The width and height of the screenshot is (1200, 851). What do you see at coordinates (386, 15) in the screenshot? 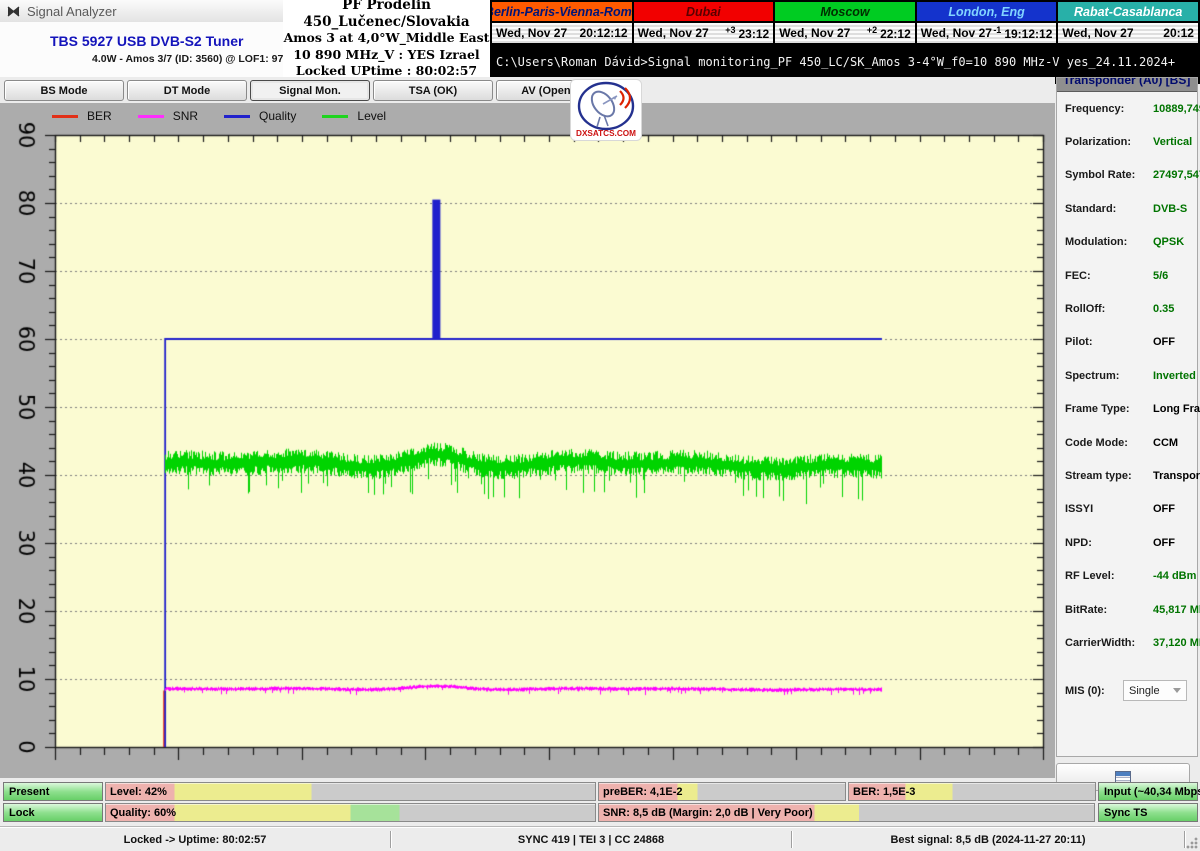
I see `station-note-line1: PF Prodelin 450_Lučenec/Slovakia` at bounding box center [386, 15].